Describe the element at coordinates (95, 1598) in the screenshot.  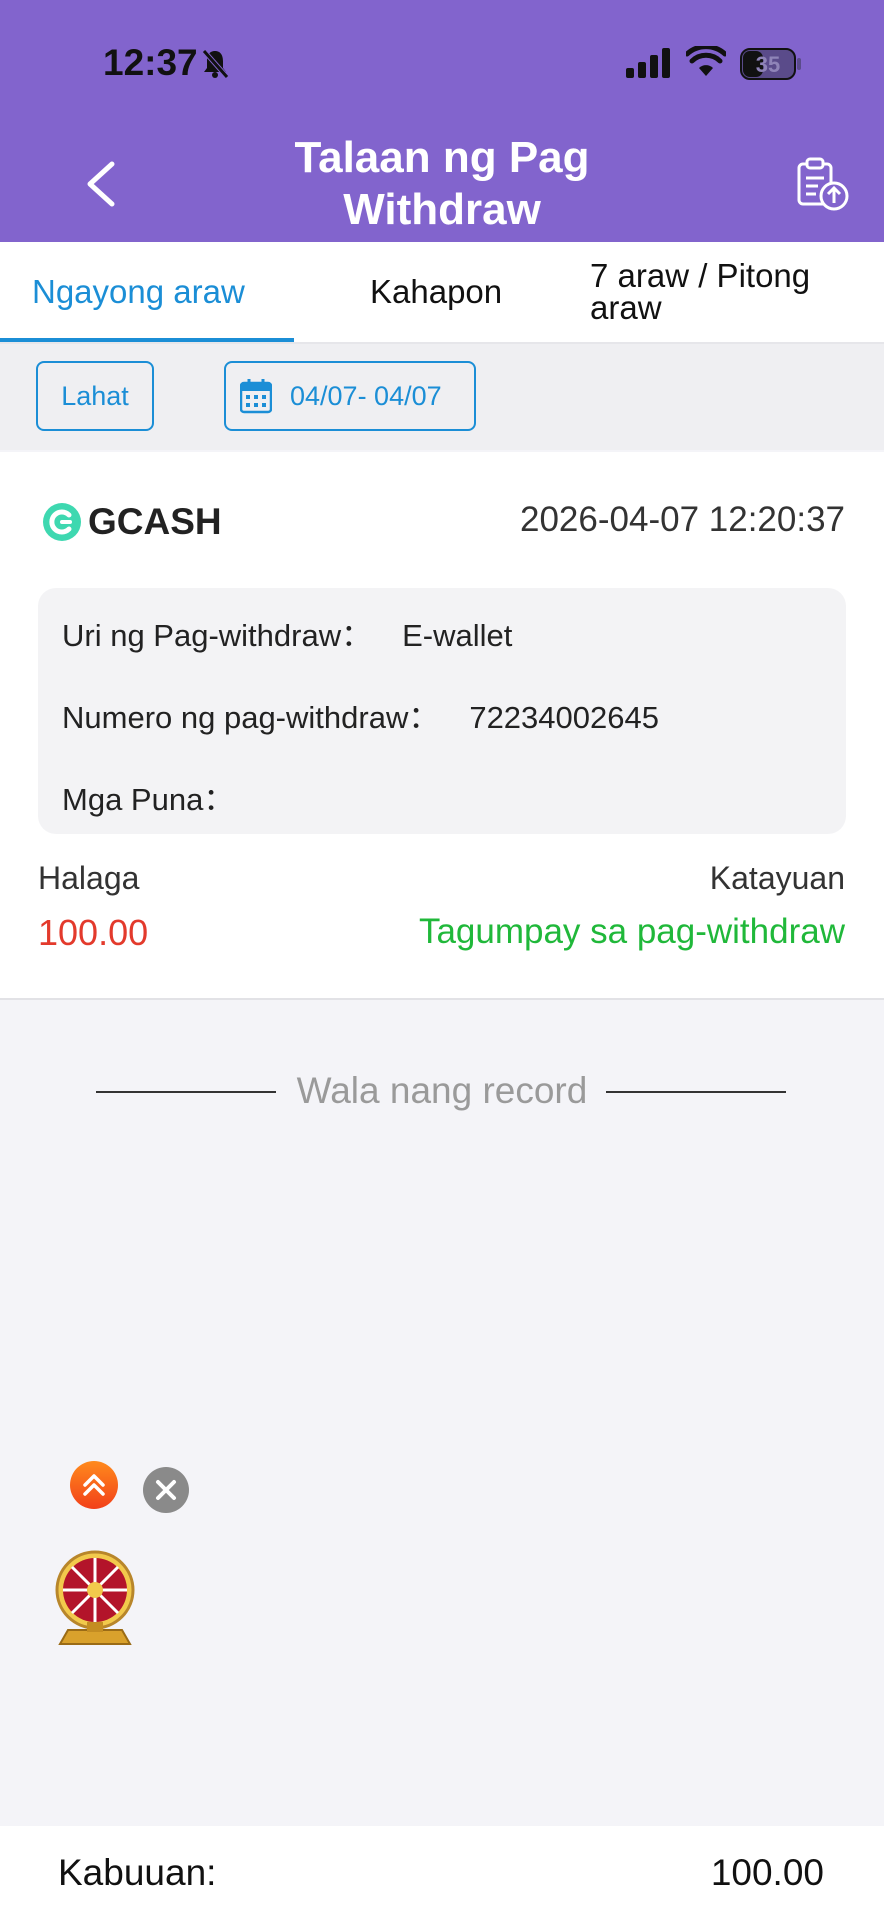
I see `lucky-wheel-icon` at that location.